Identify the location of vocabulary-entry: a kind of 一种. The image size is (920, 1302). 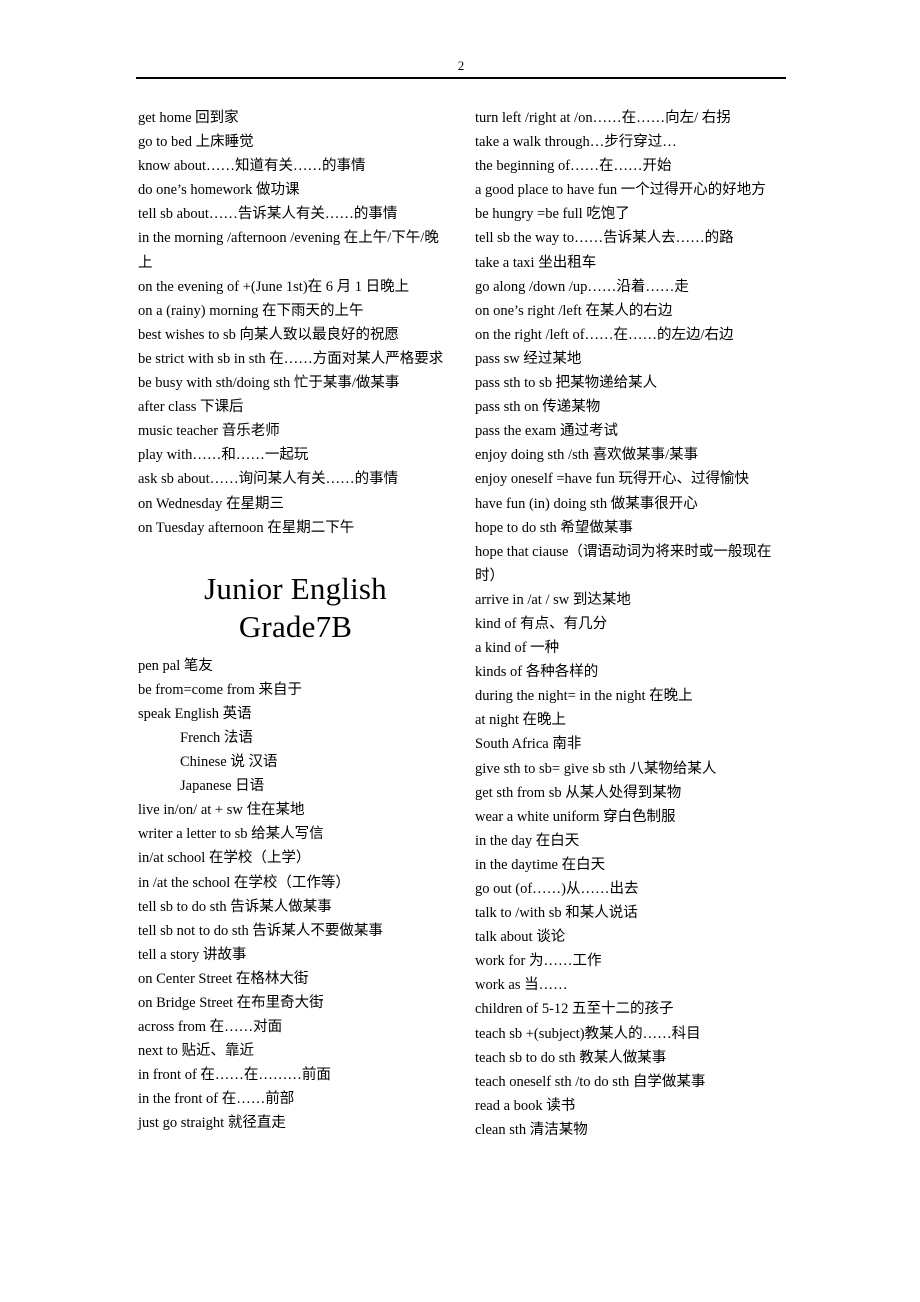
(517, 648).